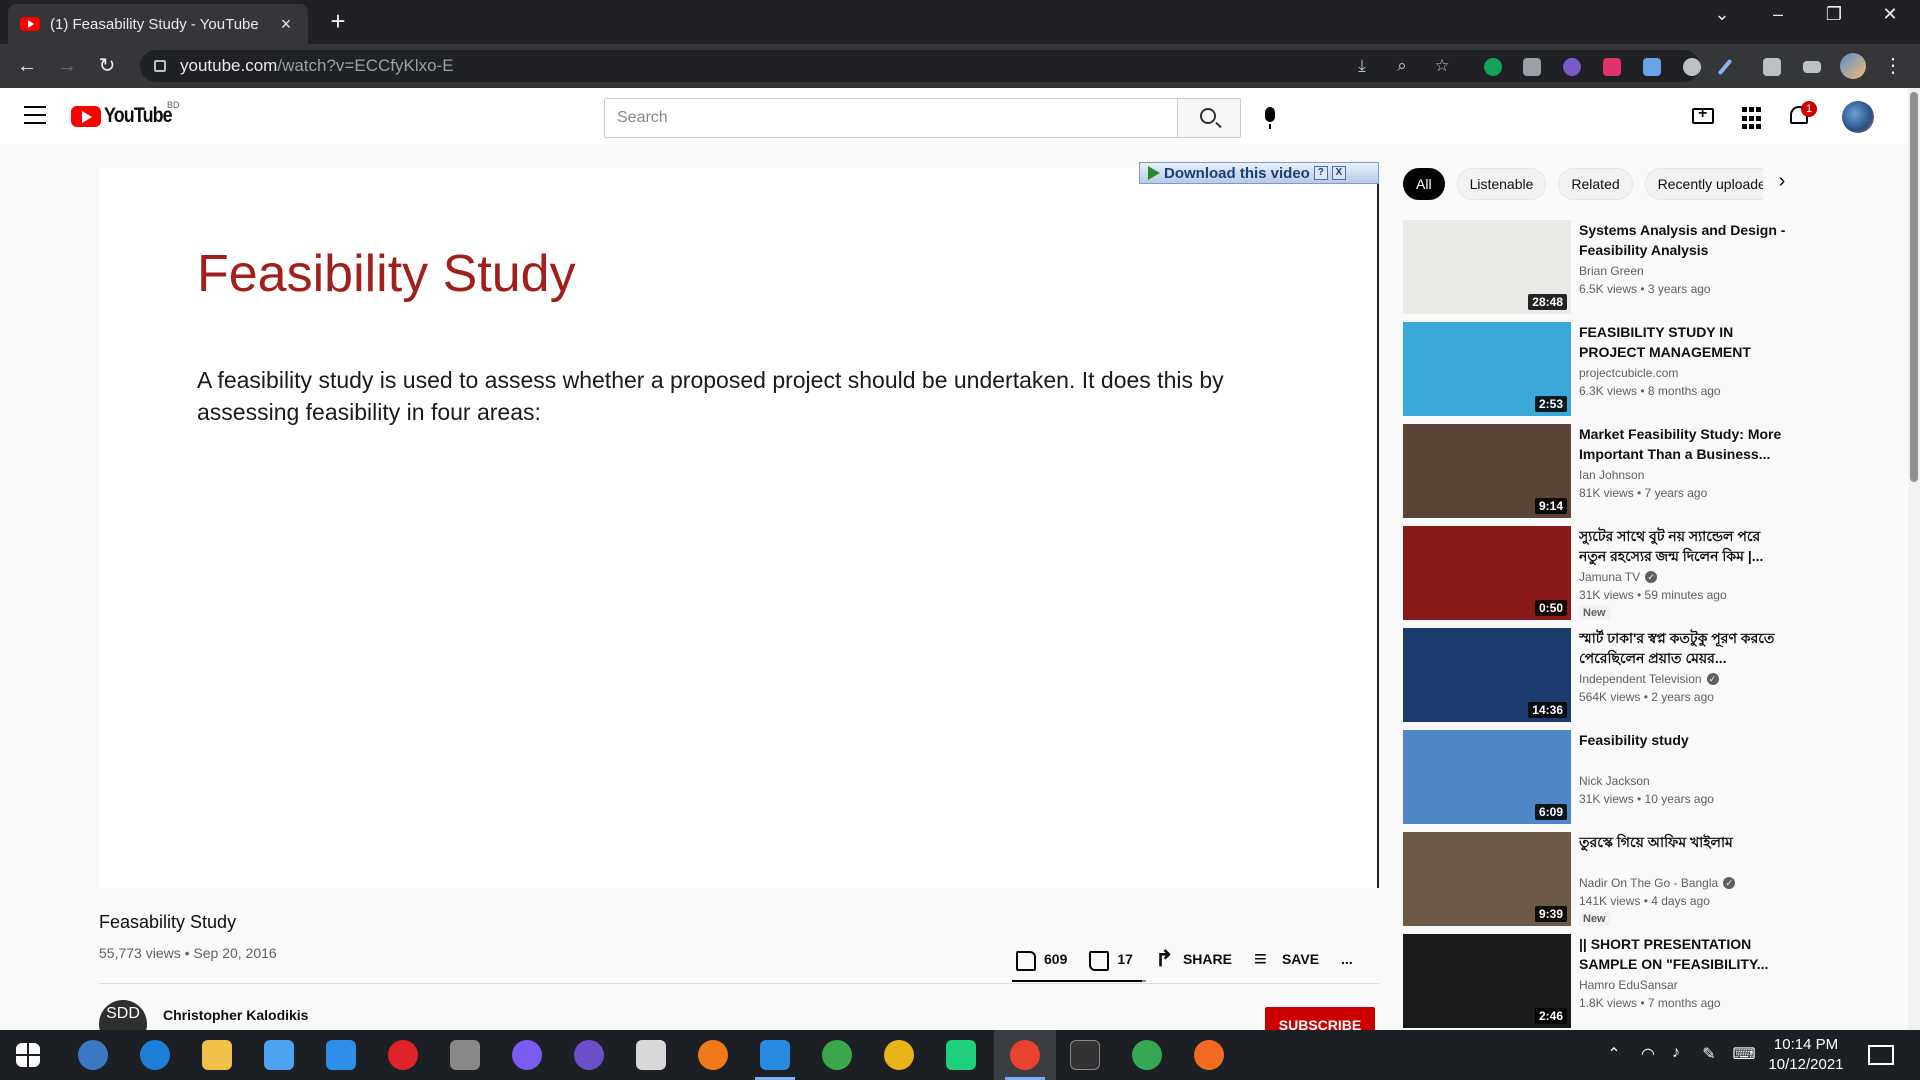 The width and height of the screenshot is (1920, 1080). I want to click on recommendation-title: Feasibility study, so click(1684, 740).